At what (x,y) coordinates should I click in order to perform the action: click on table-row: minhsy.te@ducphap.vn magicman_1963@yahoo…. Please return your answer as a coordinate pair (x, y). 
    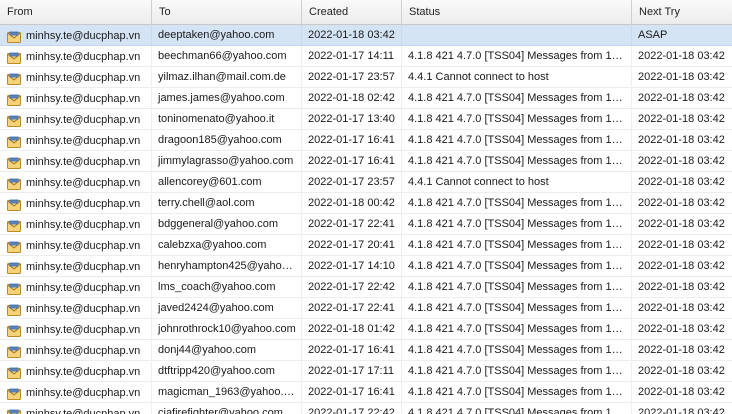
    Looking at the image, I should click on (366, 392).